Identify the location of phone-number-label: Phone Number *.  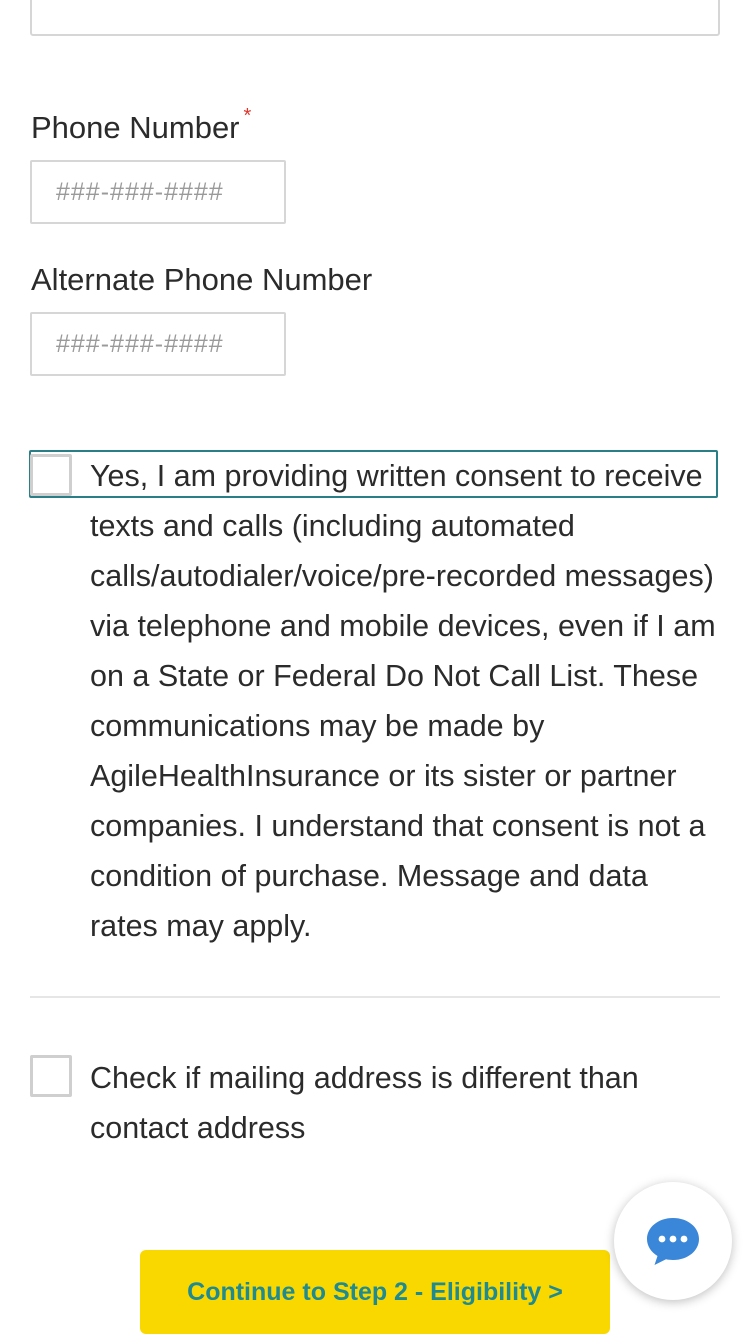
(141, 128).